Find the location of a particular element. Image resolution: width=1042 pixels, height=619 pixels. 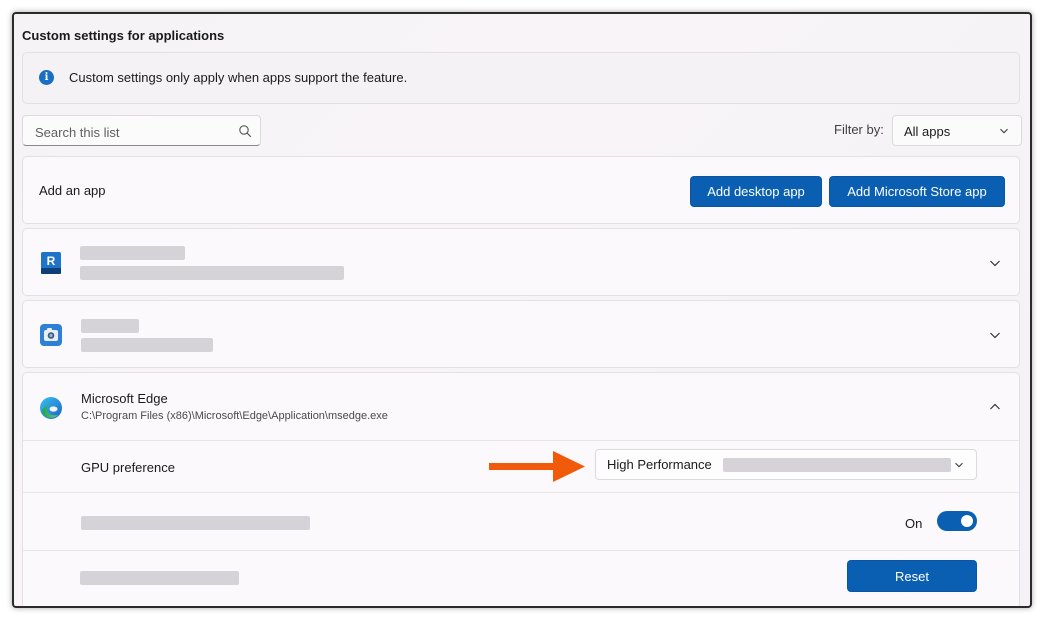

gpu-preference-dropdown: High Performance is located at coordinates (786, 464).